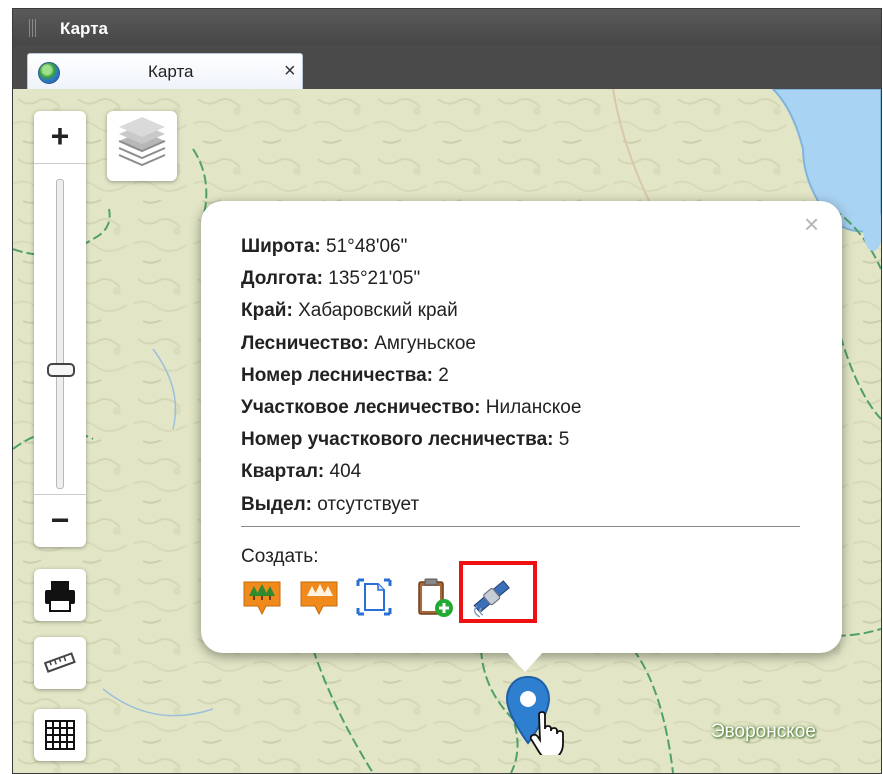 Image resolution: width=883 pixels, height=774 pixels. What do you see at coordinates (281, 246) in the screenshot?
I see `info-label: Широта:` at bounding box center [281, 246].